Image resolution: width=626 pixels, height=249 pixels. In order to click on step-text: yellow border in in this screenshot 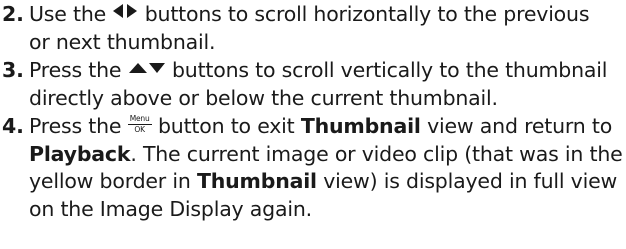, I will do `click(110, 181)`.